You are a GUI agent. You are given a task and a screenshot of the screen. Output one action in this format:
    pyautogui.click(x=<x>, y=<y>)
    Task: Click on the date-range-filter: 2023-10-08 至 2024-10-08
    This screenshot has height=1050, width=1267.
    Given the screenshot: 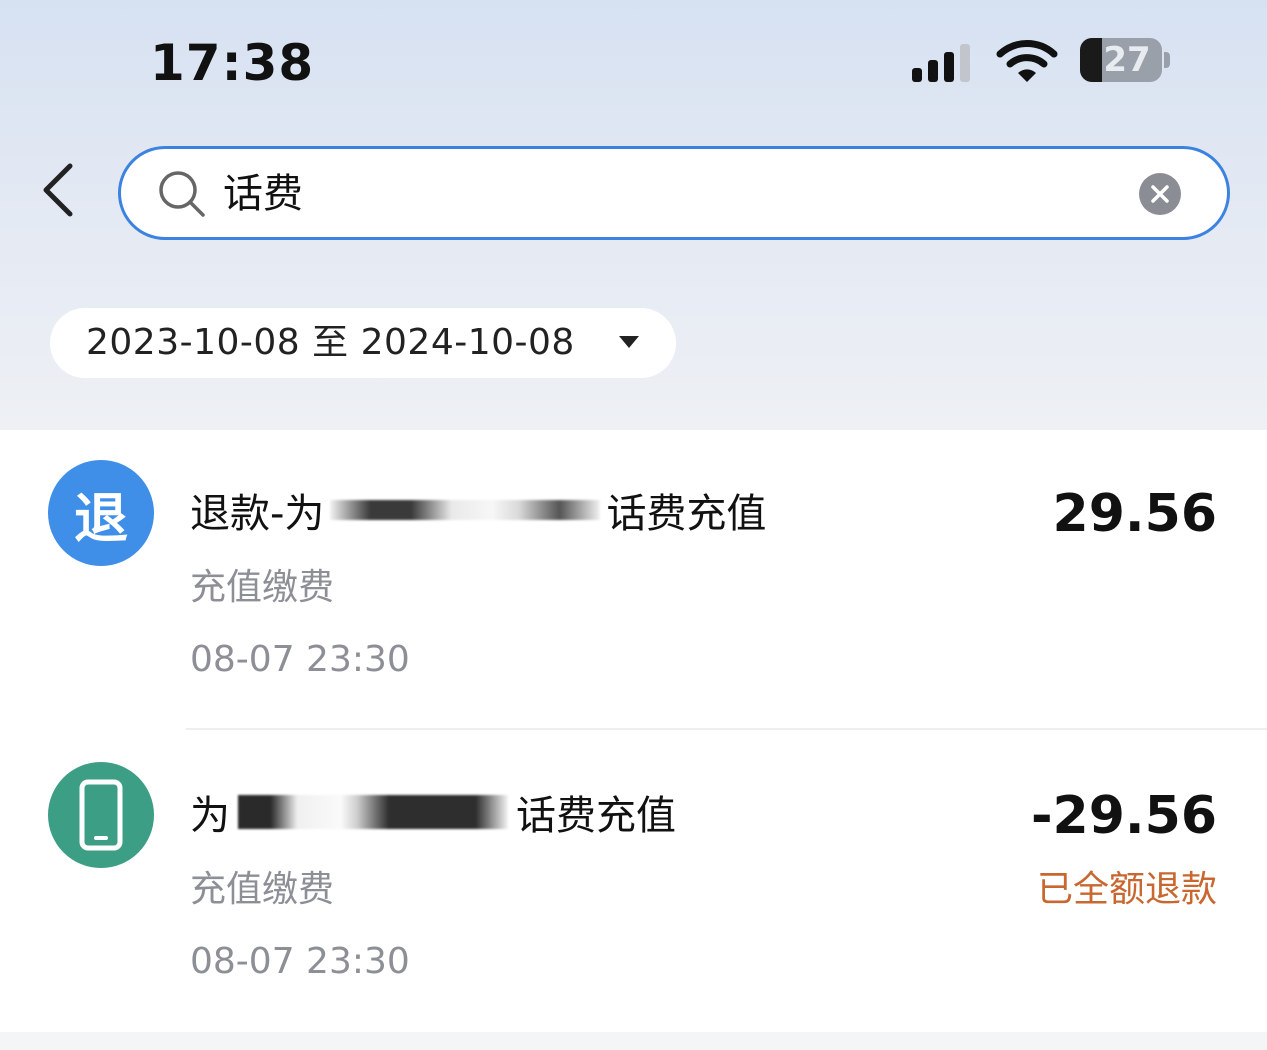 What is the action you would take?
    pyautogui.click(x=363, y=343)
    